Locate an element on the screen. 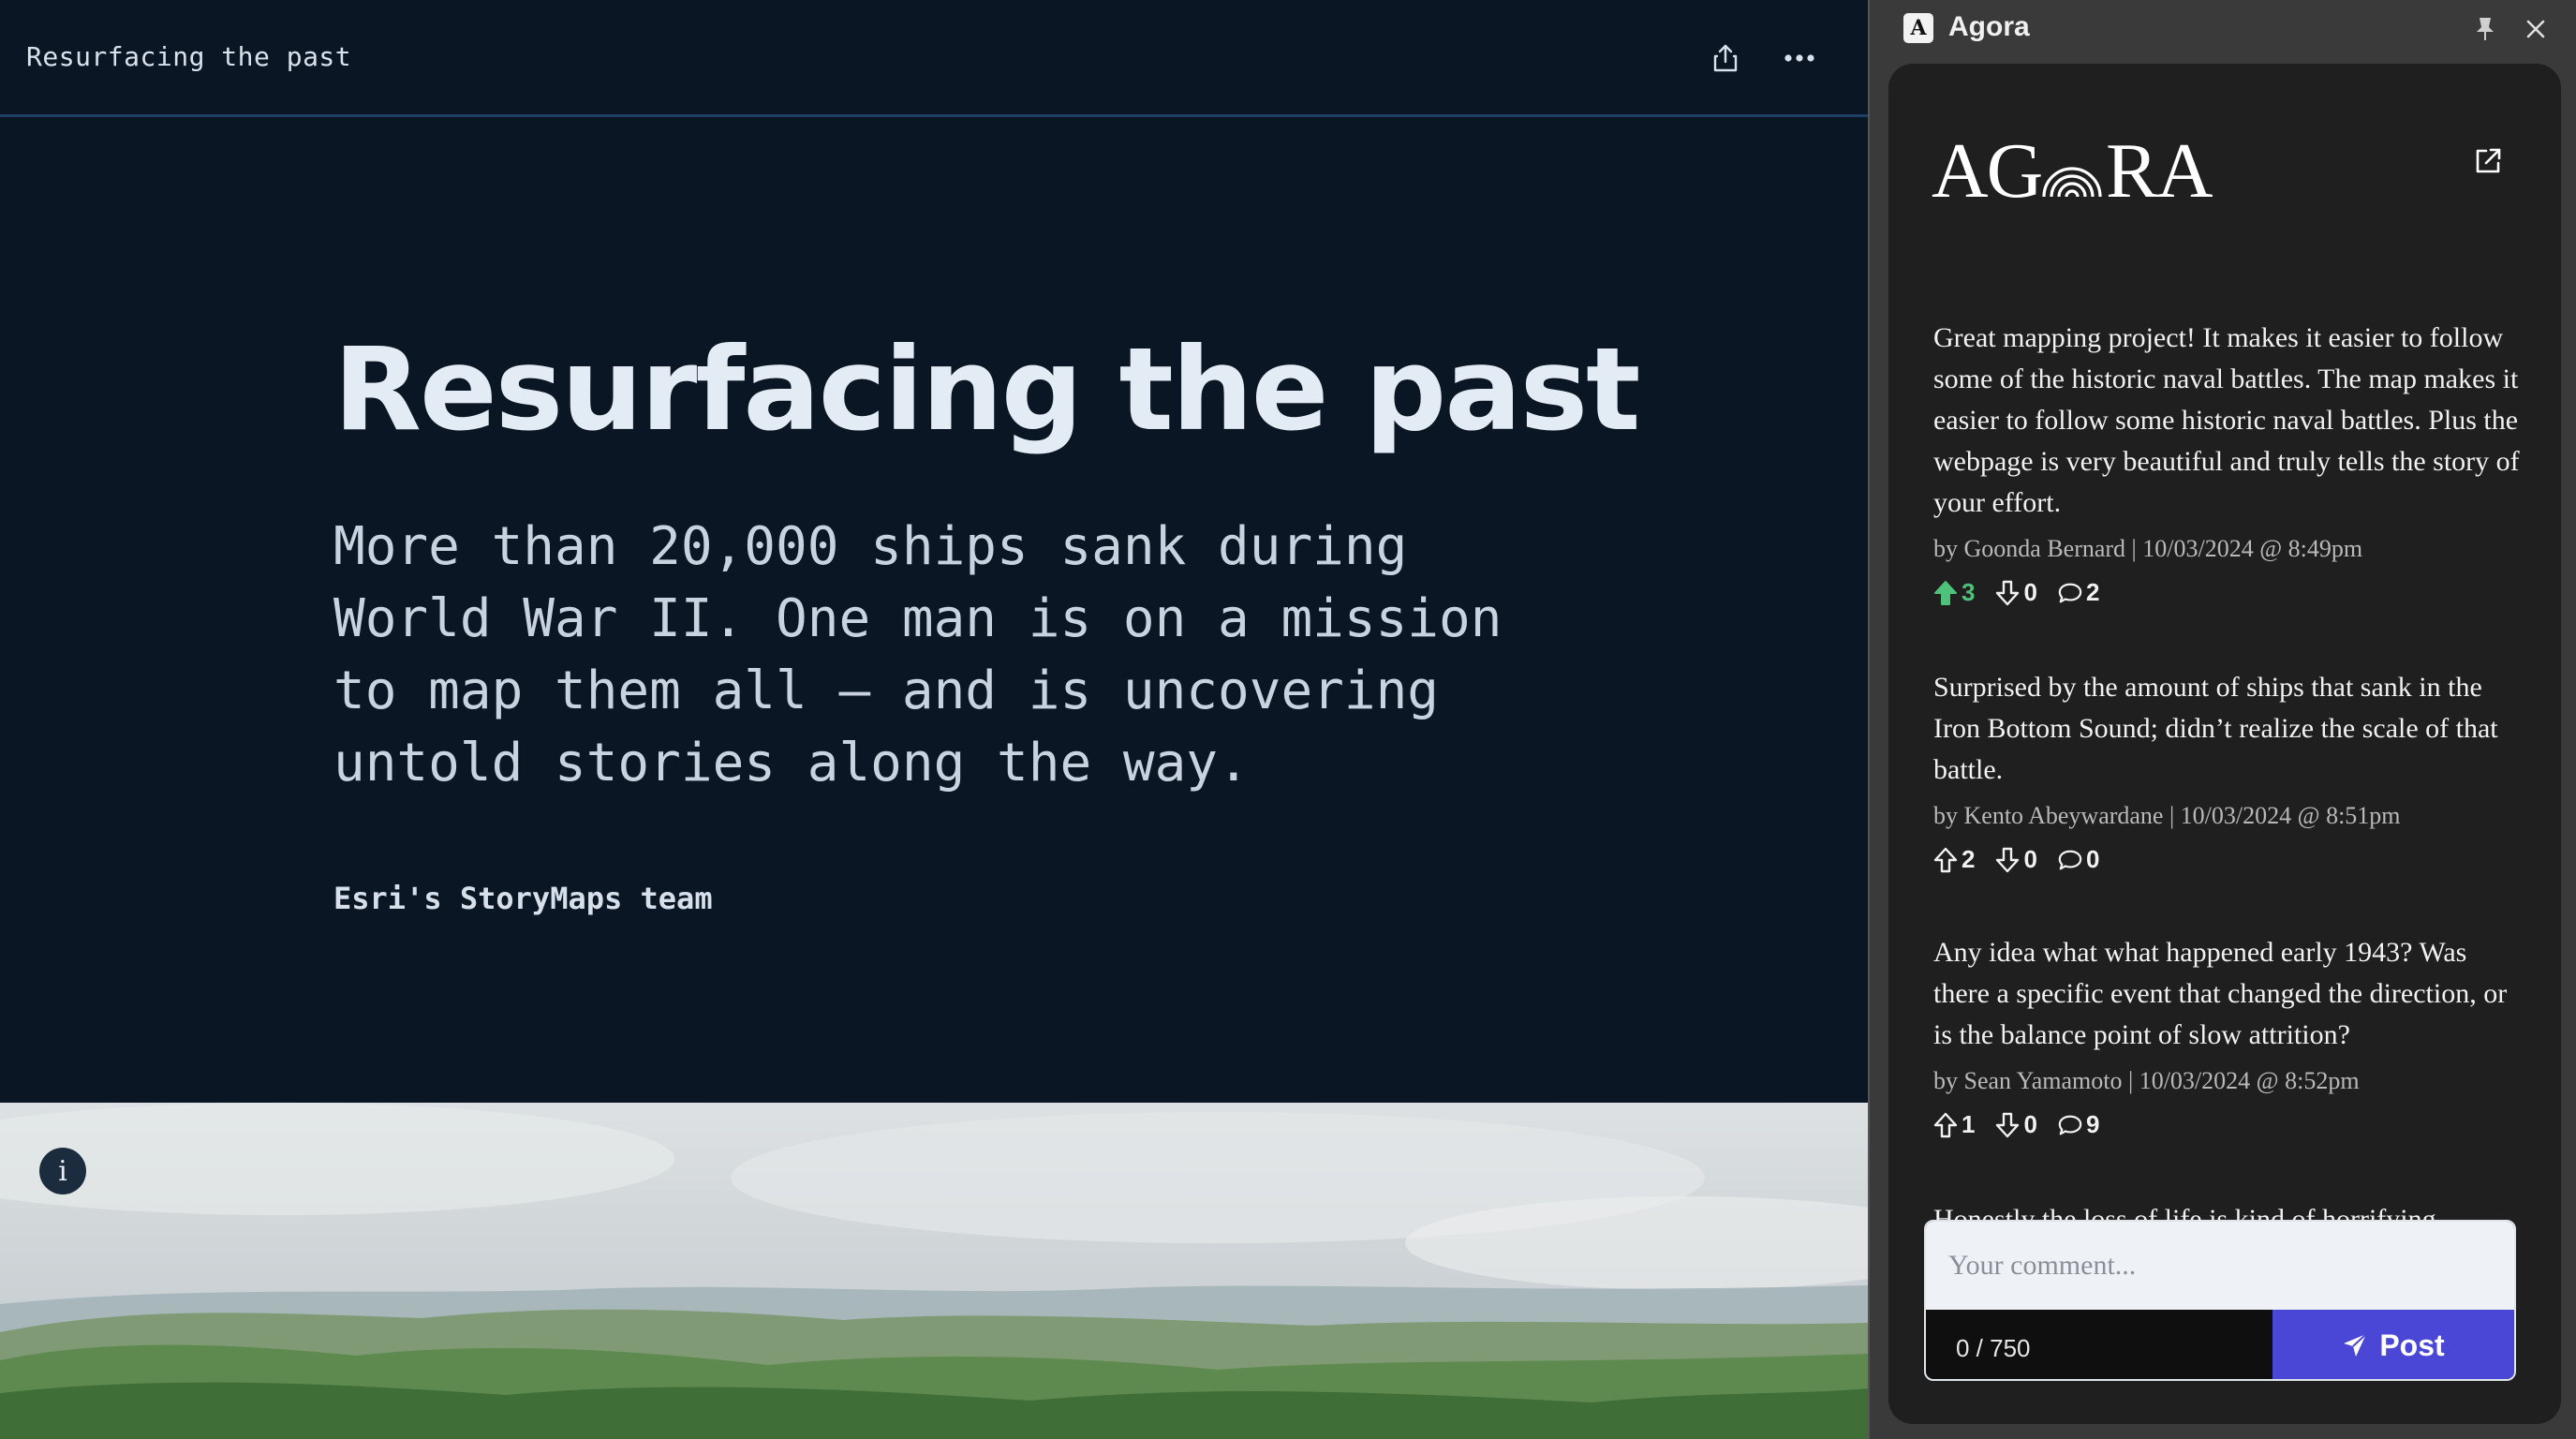 The image size is (2576, 1439). upvote-button: 2 is located at coordinates (1954, 859).